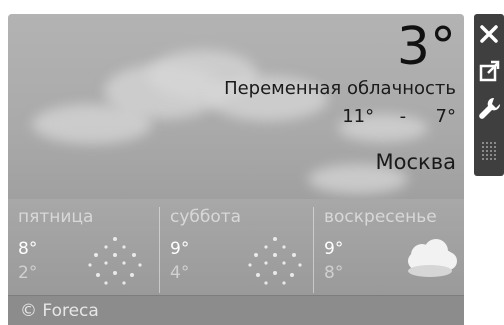 The image size is (504, 325). Describe the element at coordinates (28, 249) in the screenshot. I see `forecast-high: 8°` at that location.